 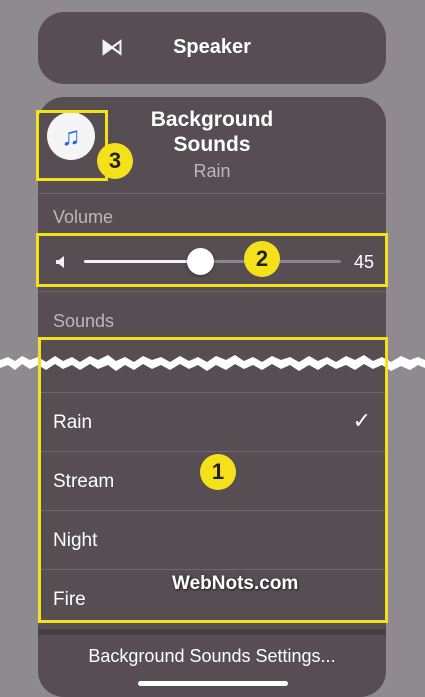 I want to click on annotation-badge-3: 3, so click(x=115, y=161).